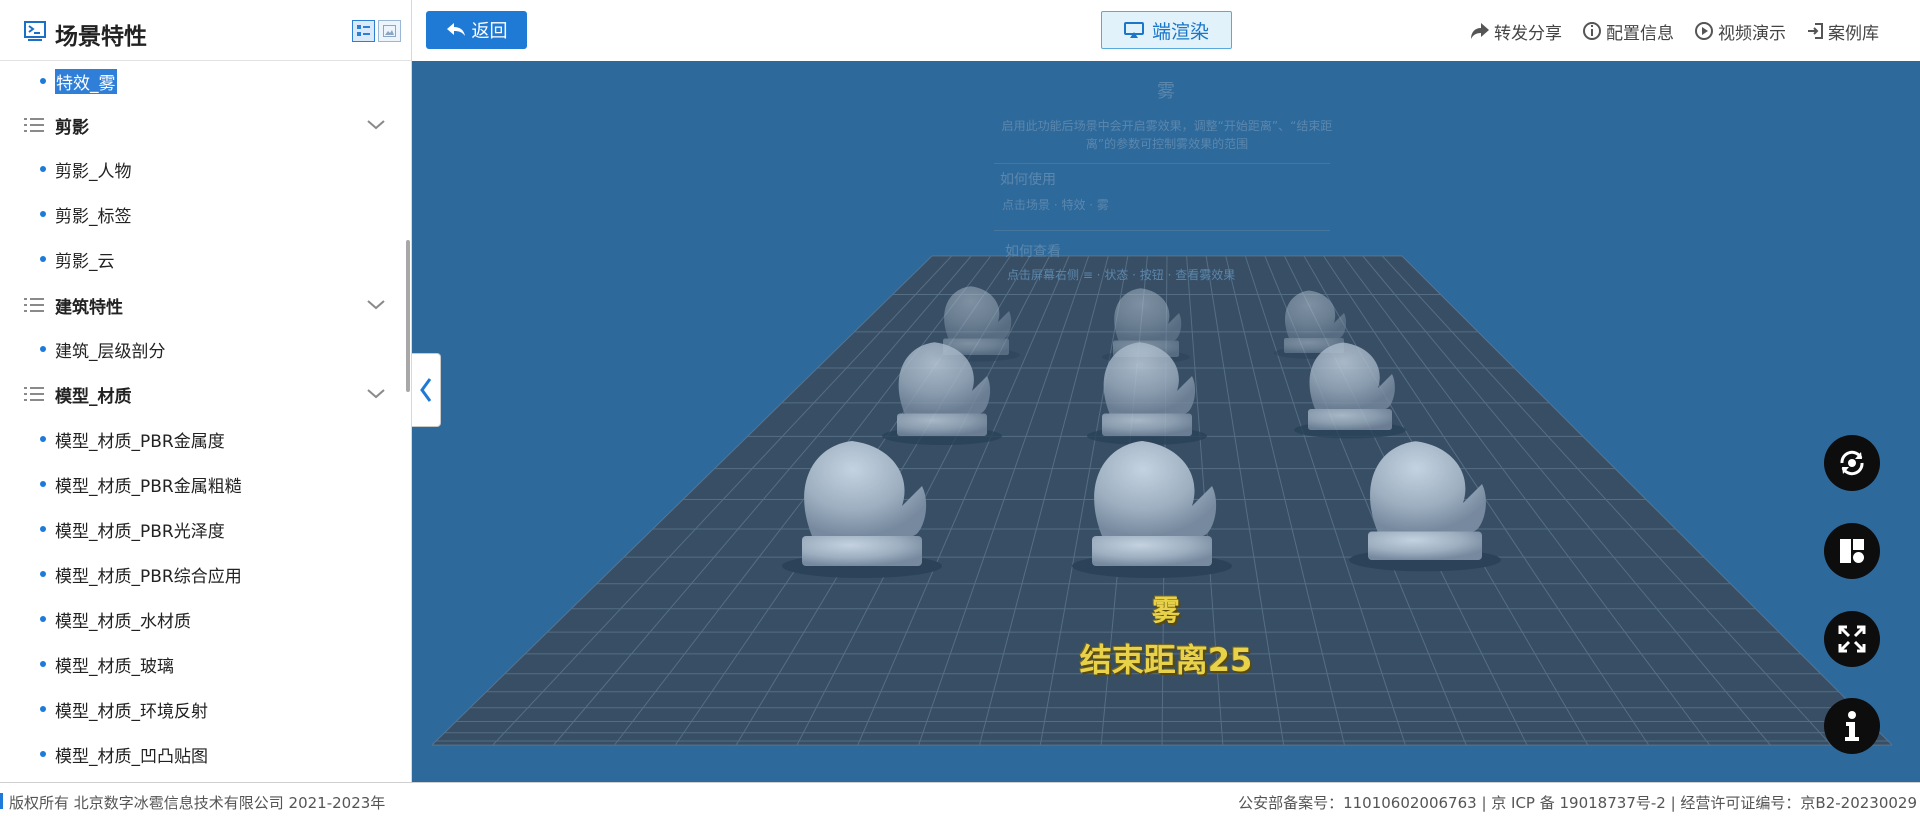 The image size is (1920, 824). I want to click on list-item: 模型_材质_水材质, so click(202, 619).